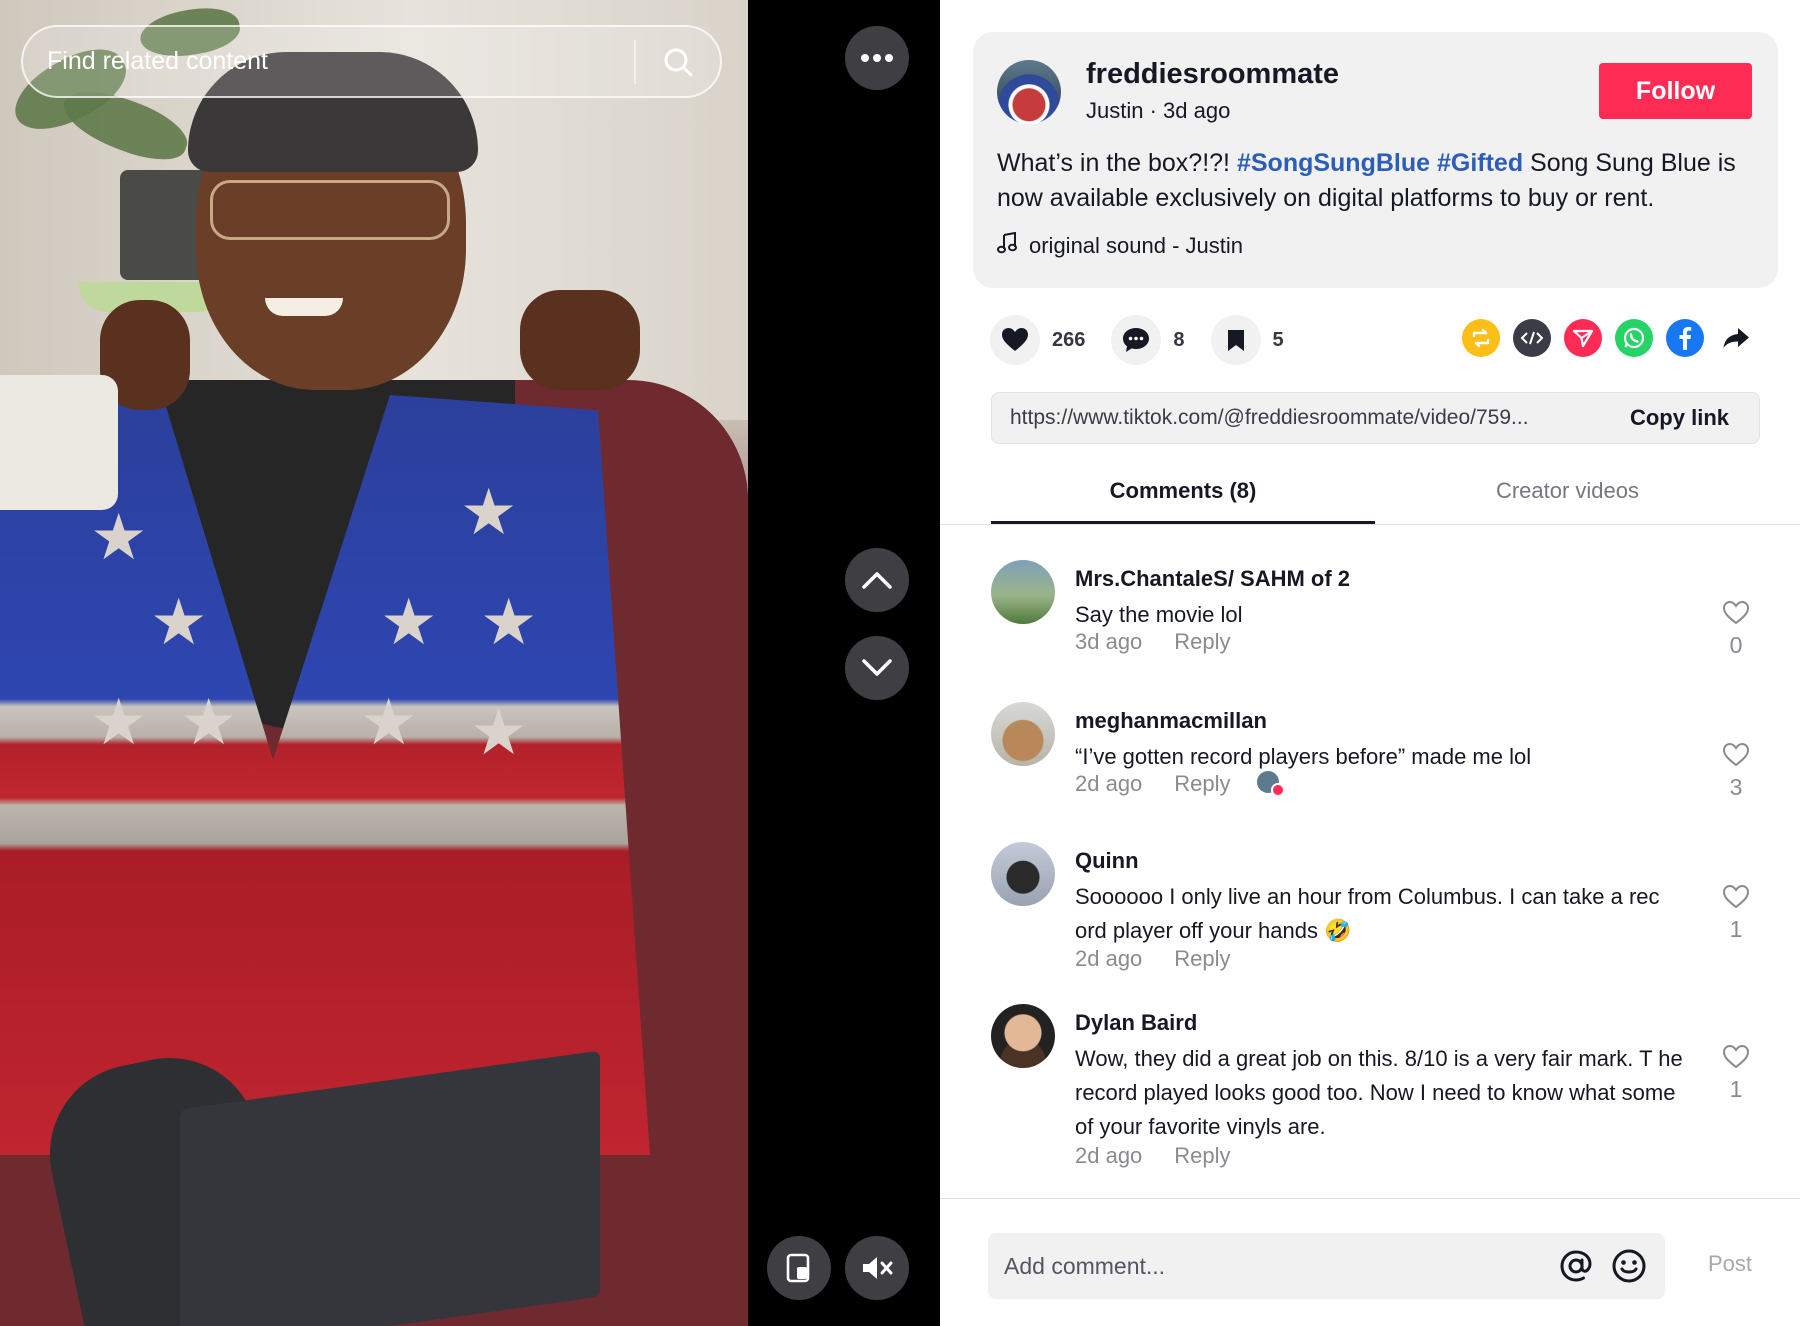  What do you see at coordinates (304, 307) in the screenshot?
I see `person-smile` at bounding box center [304, 307].